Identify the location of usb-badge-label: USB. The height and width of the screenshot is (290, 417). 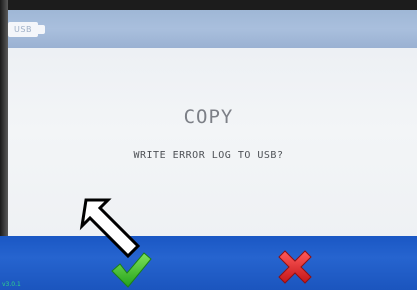
(23, 29).